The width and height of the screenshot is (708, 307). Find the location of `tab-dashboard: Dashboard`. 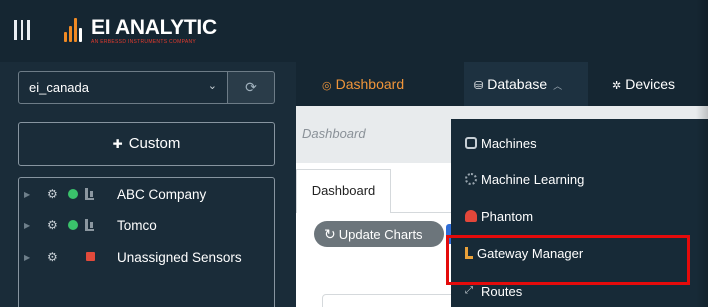

tab-dashboard: Dashboard is located at coordinates (343, 191).